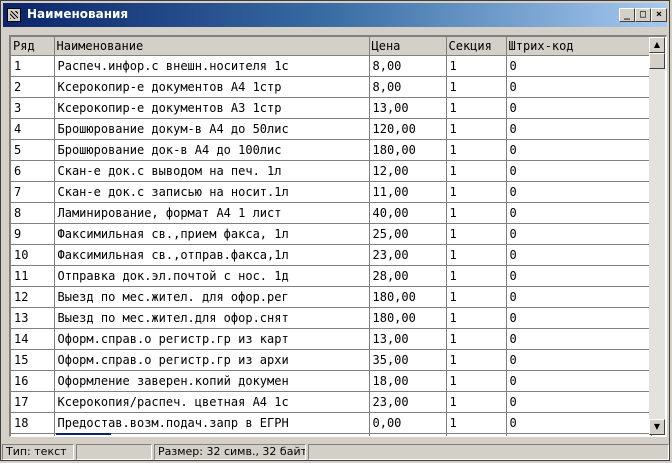 The height and width of the screenshot is (463, 672). Describe the element at coordinates (212, 150) in the screenshot. I see `name-cell: Брошюрование док-в А4 до 100лис` at that location.